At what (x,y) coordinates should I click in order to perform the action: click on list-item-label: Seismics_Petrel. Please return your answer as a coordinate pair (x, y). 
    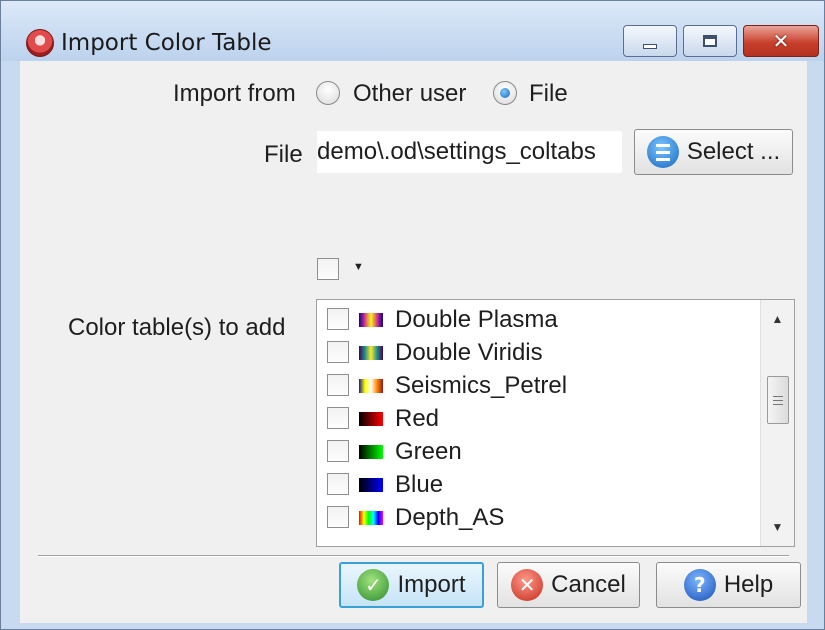
    Looking at the image, I should click on (481, 385).